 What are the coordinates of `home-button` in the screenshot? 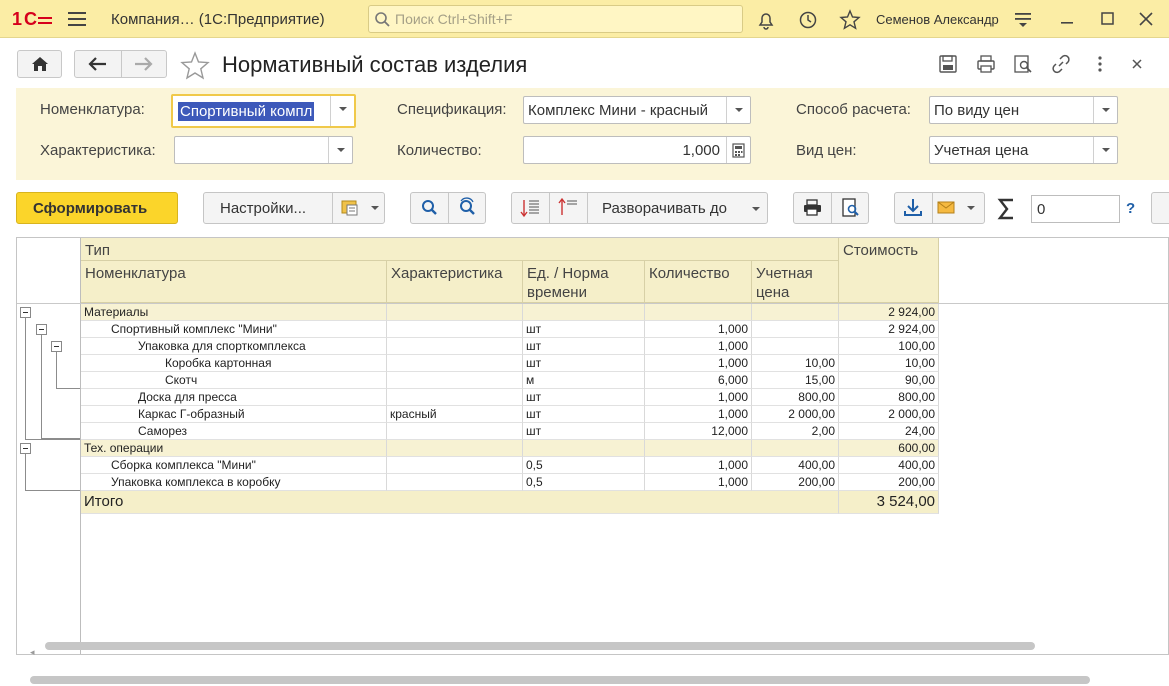 It's located at (39, 64).